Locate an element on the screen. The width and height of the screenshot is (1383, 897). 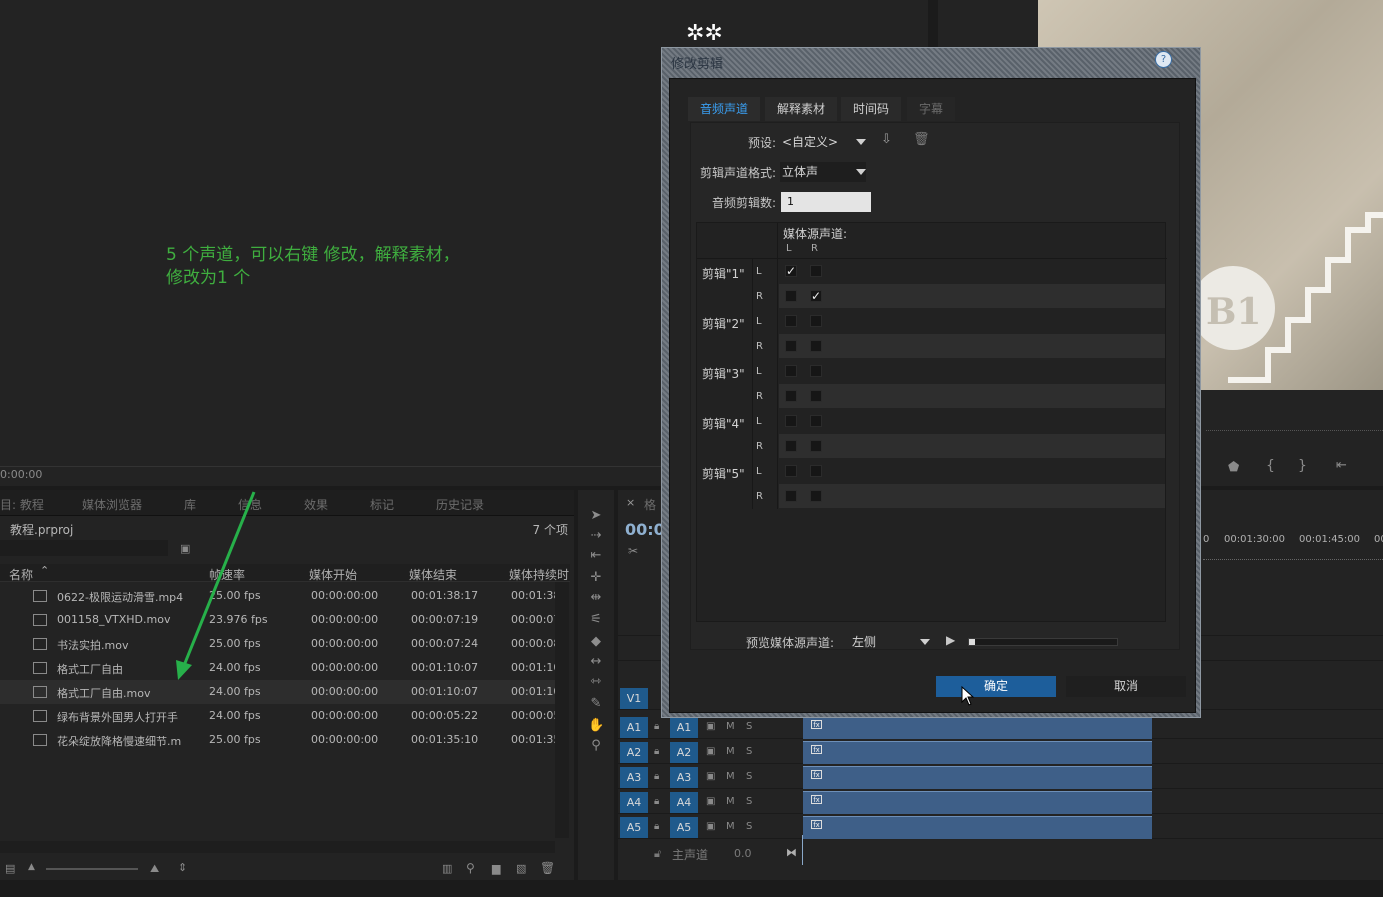
preset-dropdown: <自定义> is located at coordinates (823, 142).